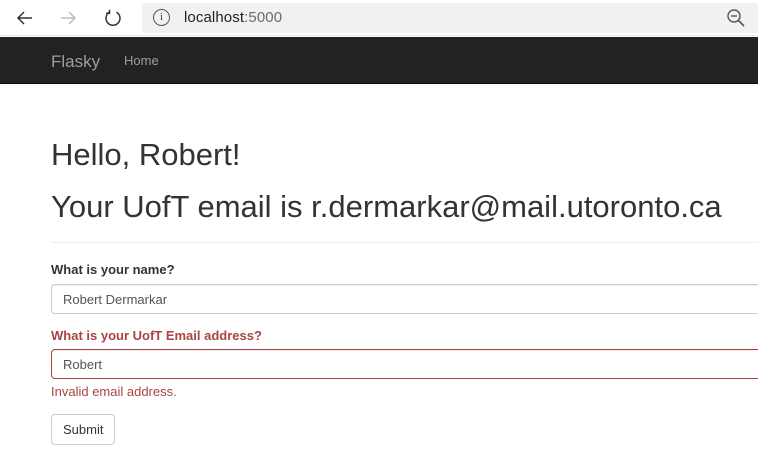 Image resolution: width=758 pixels, height=472 pixels. What do you see at coordinates (114, 391) in the screenshot?
I see `email-error-message: Invalid email address.` at bounding box center [114, 391].